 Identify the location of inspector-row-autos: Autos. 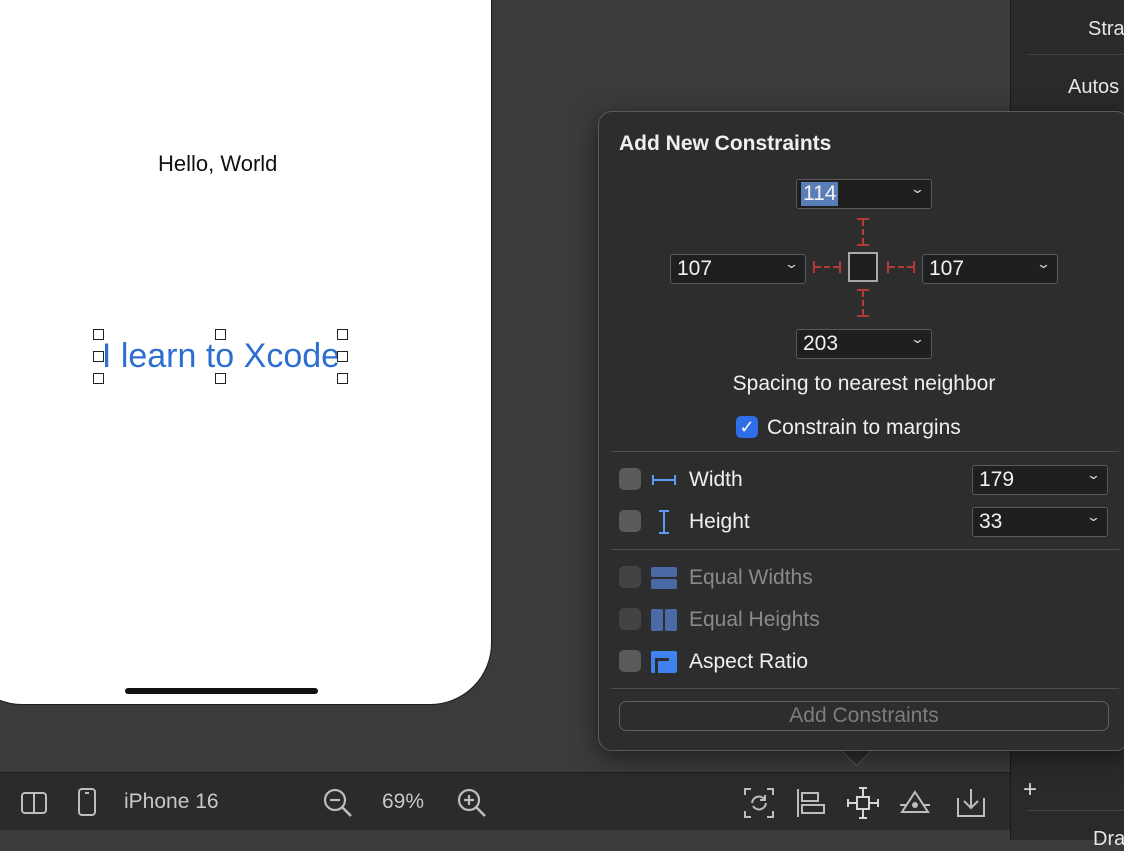
(1096, 87).